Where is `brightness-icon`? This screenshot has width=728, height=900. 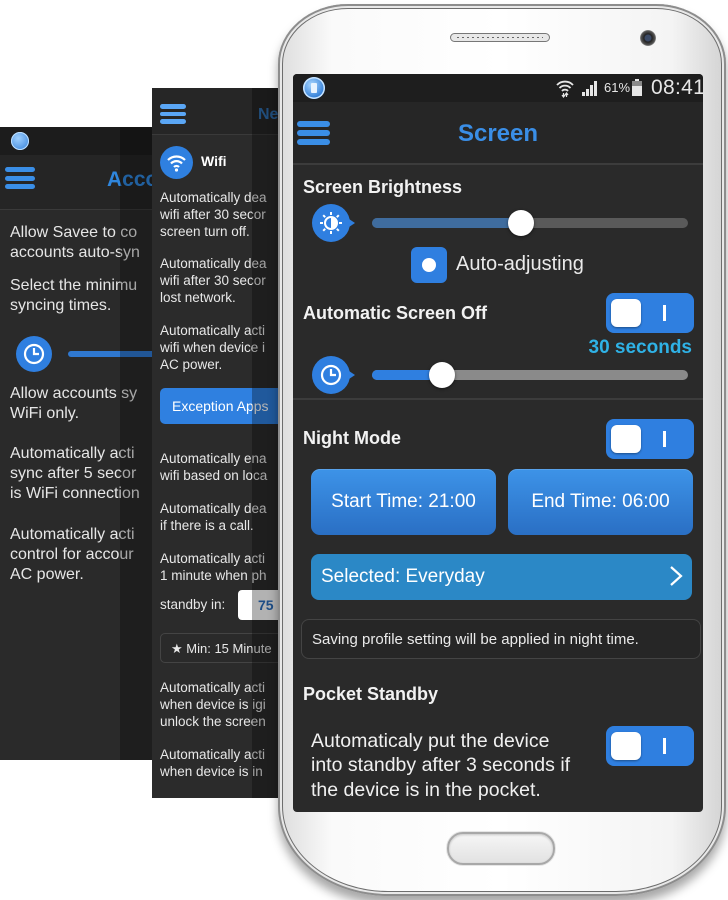
brightness-icon is located at coordinates (333, 223).